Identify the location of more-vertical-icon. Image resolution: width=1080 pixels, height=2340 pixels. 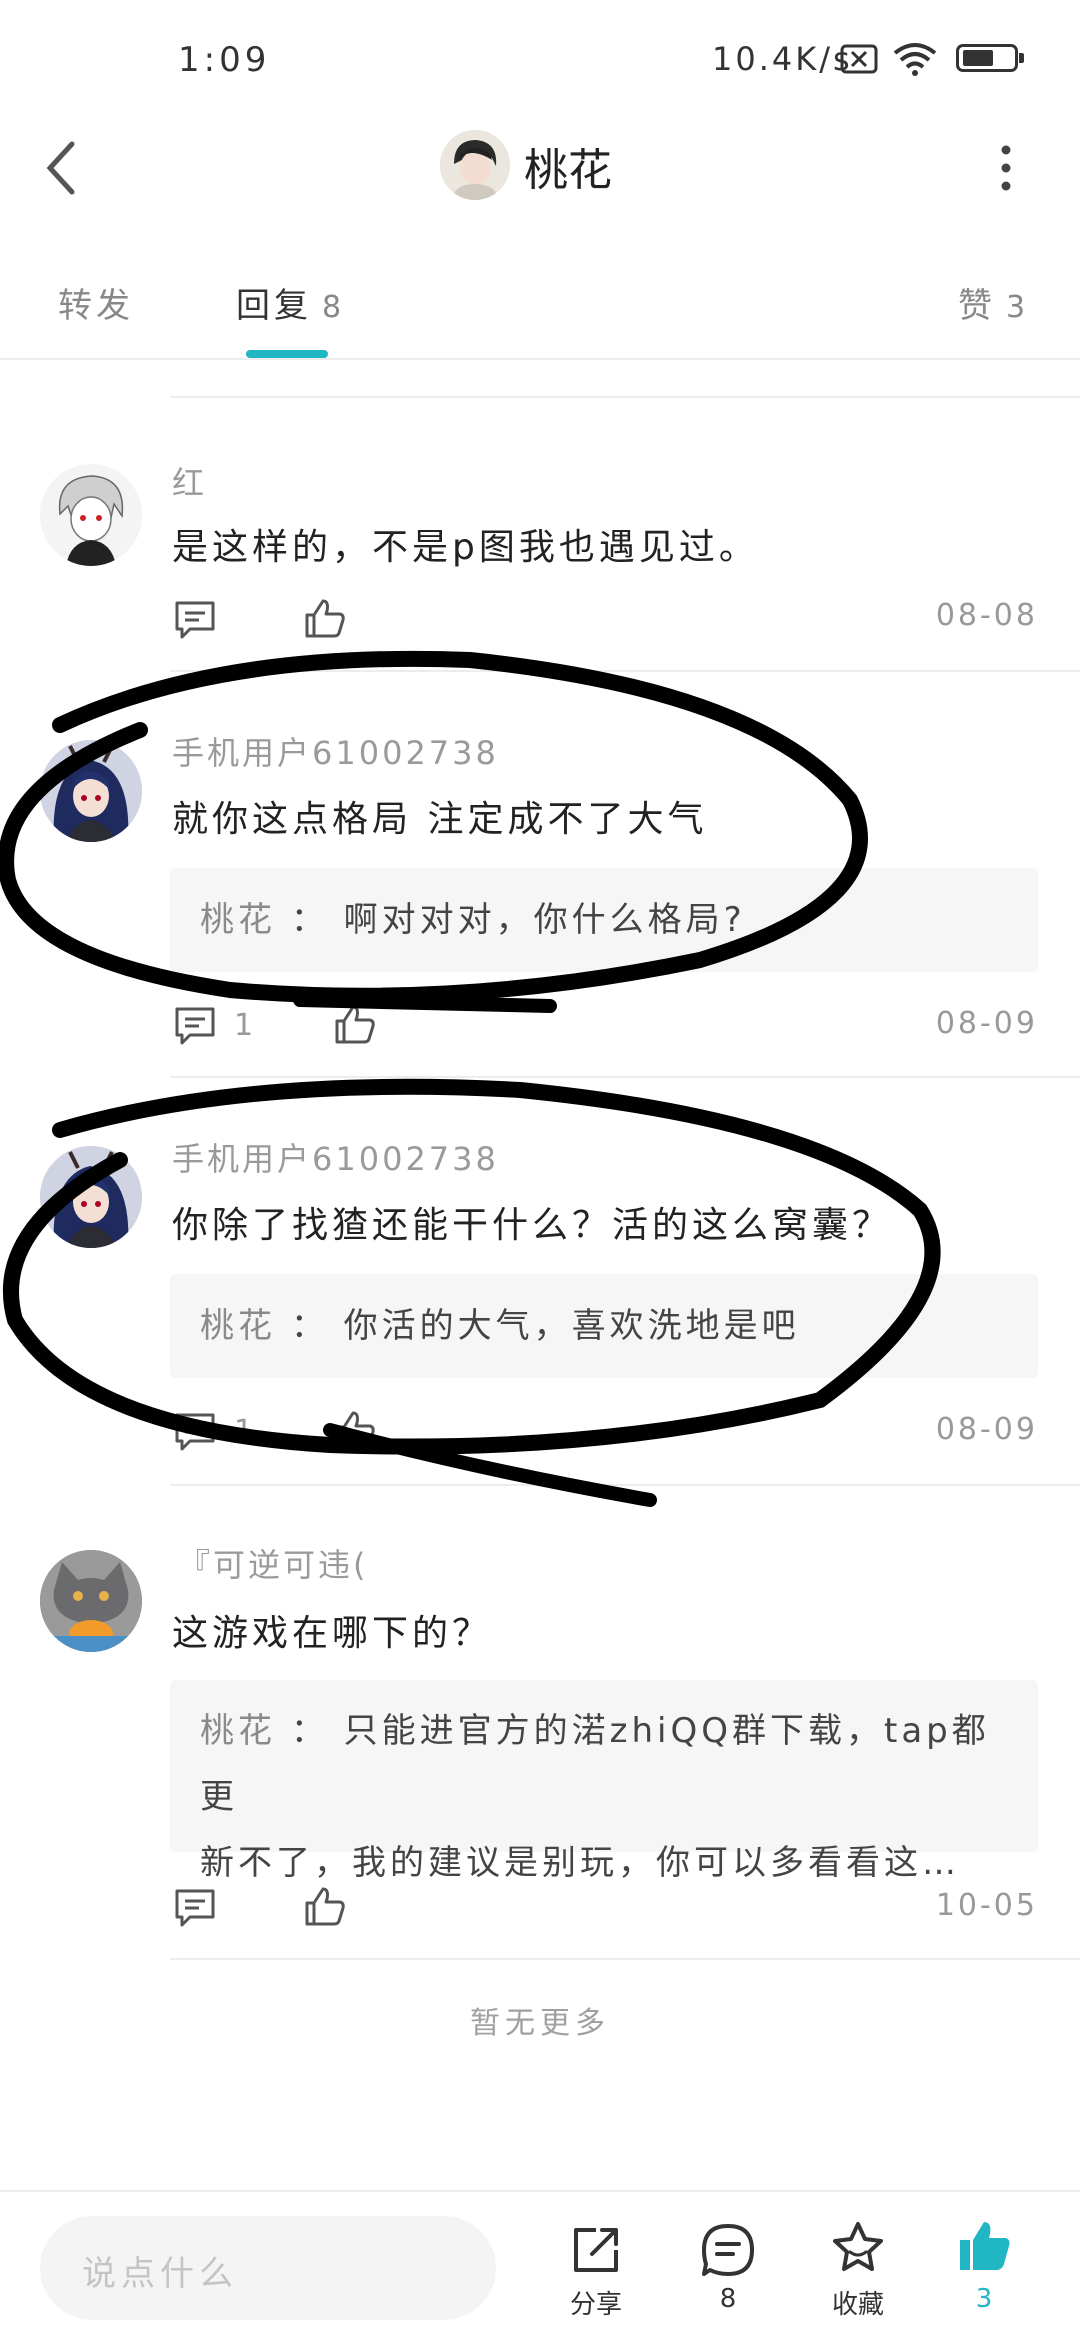
(1006, 168).